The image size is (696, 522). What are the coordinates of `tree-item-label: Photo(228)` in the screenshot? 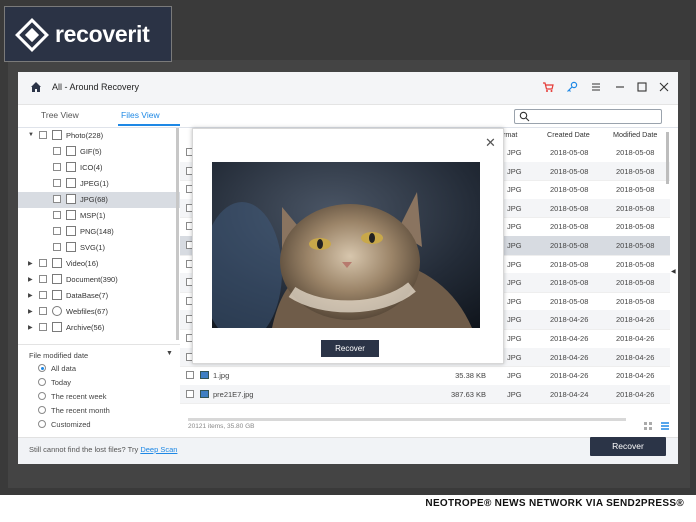 It's located at (85, 135).